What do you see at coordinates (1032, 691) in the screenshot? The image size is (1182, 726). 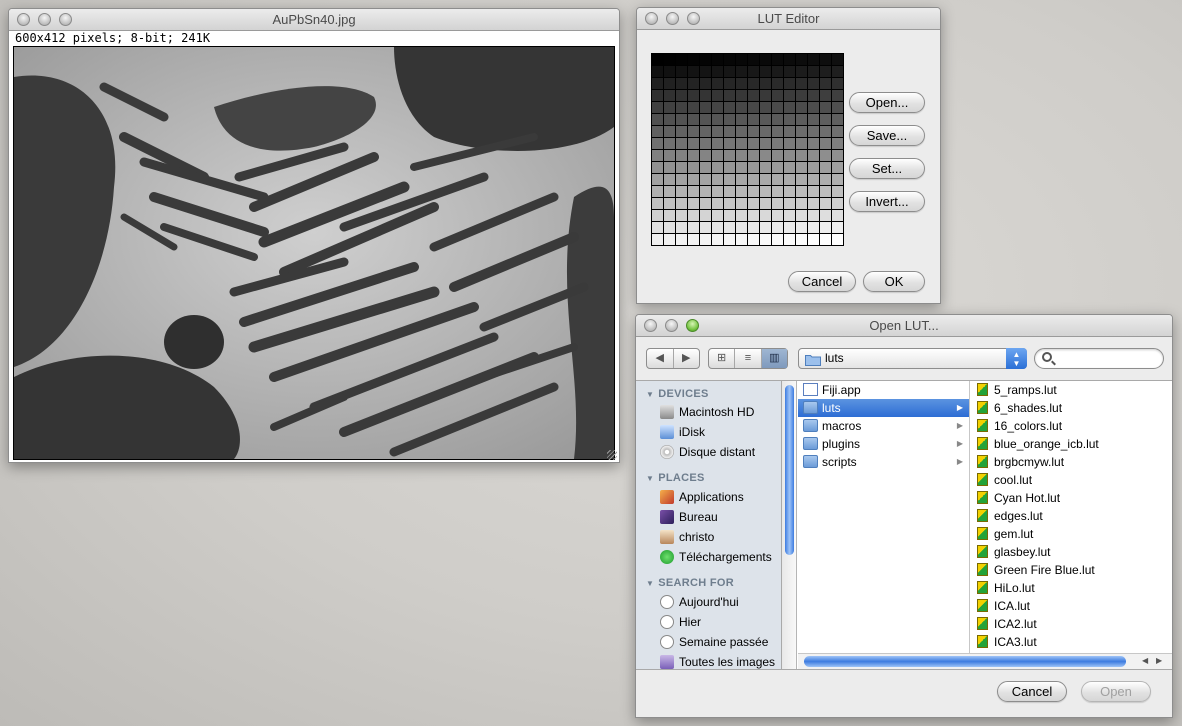 I see `open-dialog-cancel-button: Cancel` at bounding box center [1032, 691].